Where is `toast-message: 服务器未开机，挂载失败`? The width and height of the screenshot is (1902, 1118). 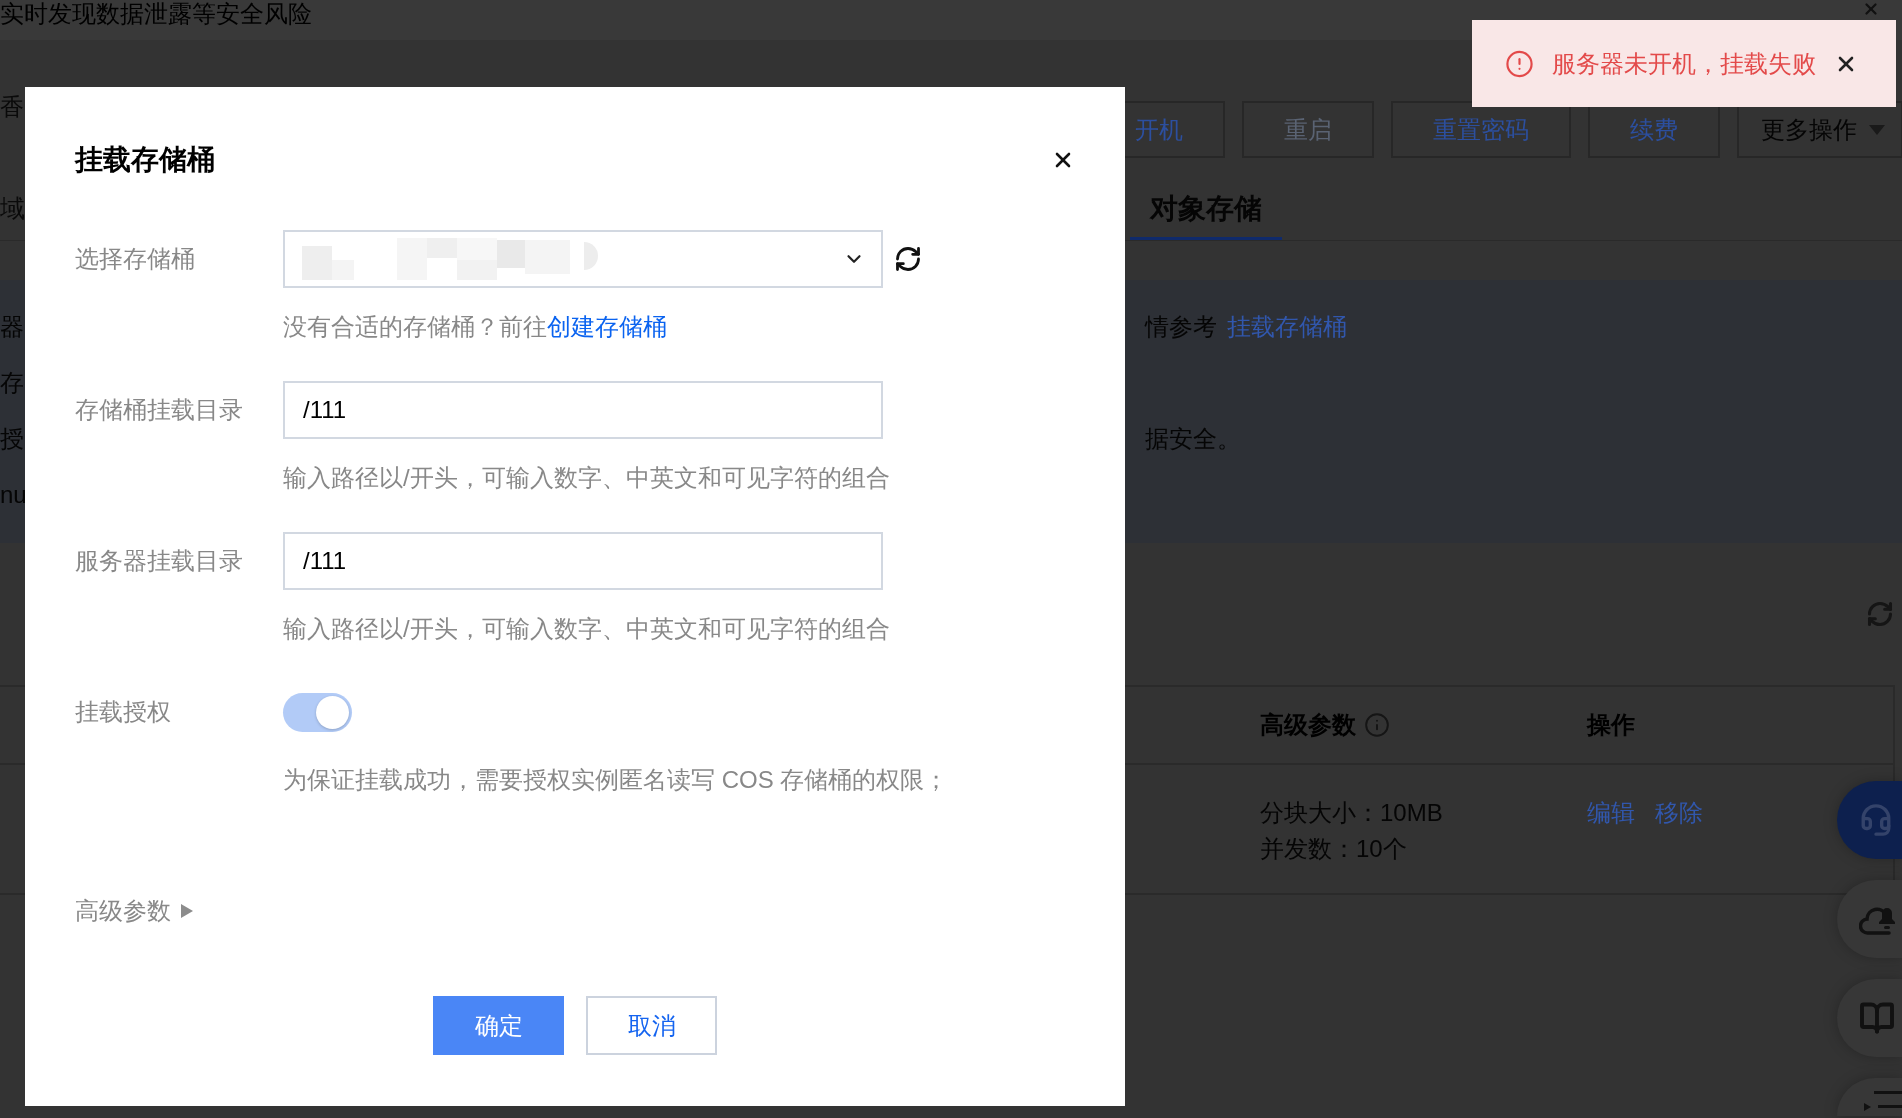
toast-message: 服务器未开机，挂载失败 is located at coordinates (1684, 63).